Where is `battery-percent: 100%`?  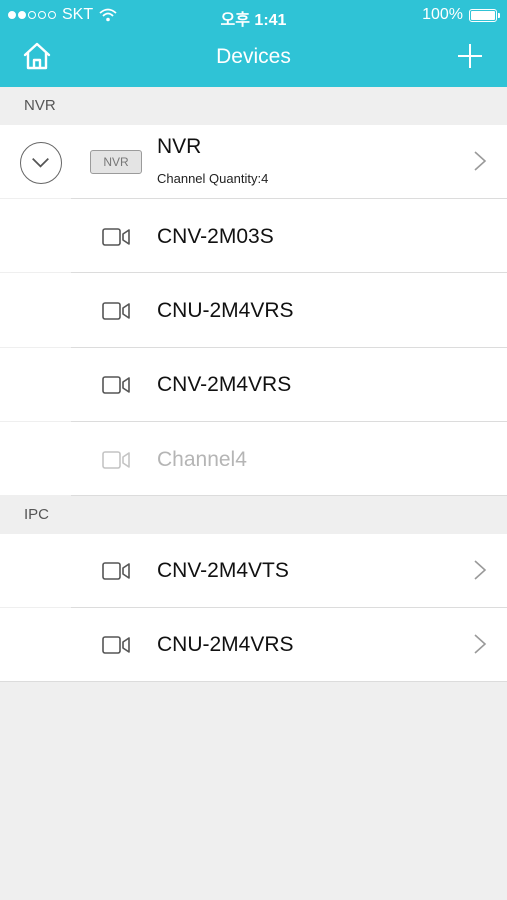
battery-percent: 100% is located at coordinates (442, 14).